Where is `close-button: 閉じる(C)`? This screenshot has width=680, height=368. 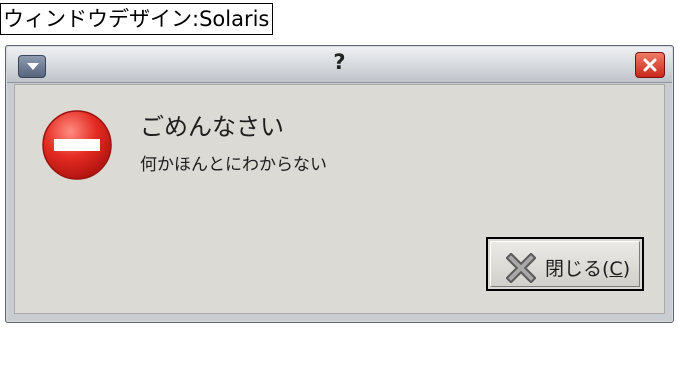 close-button: 閉じる(C) is located at coordinates (565, 264).